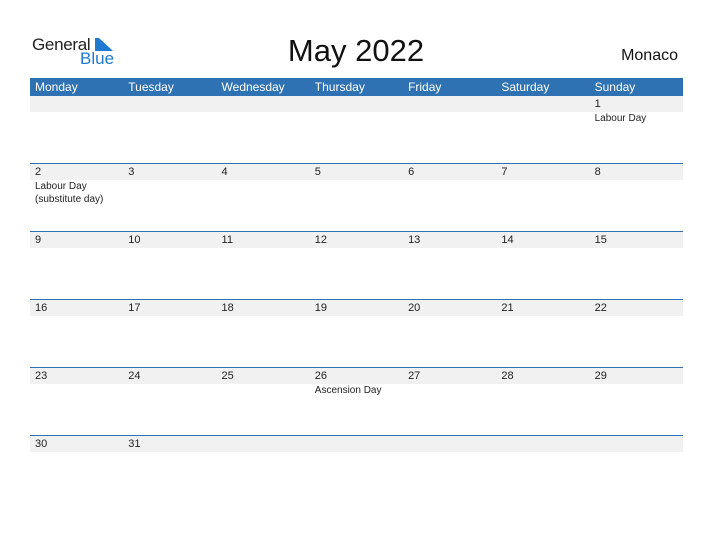 Image resolution: width=712 pixels, height=550 pixels. Describe the element at coordinates (649, 55) in the screenshot. I see `country-label: Monaco` at that location.